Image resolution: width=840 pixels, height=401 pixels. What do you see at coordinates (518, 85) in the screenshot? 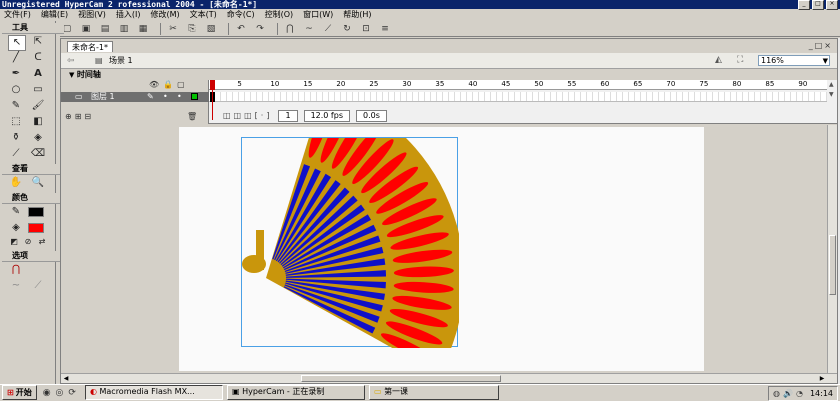
I see `frame-ruler: 151015202530354045505560657075808590` at bounding box center [518, 85].